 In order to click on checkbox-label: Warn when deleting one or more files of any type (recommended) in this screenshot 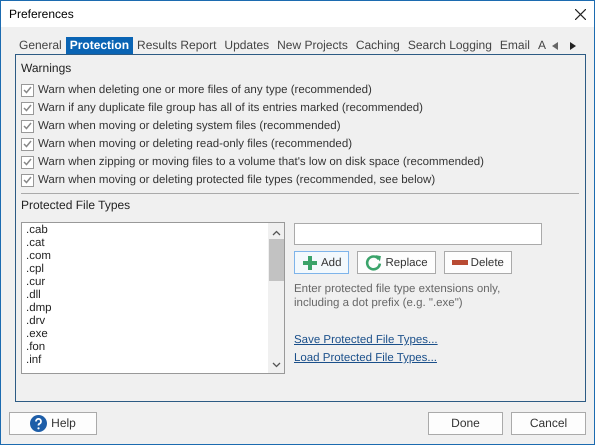, I will do `click(205, 90)`.